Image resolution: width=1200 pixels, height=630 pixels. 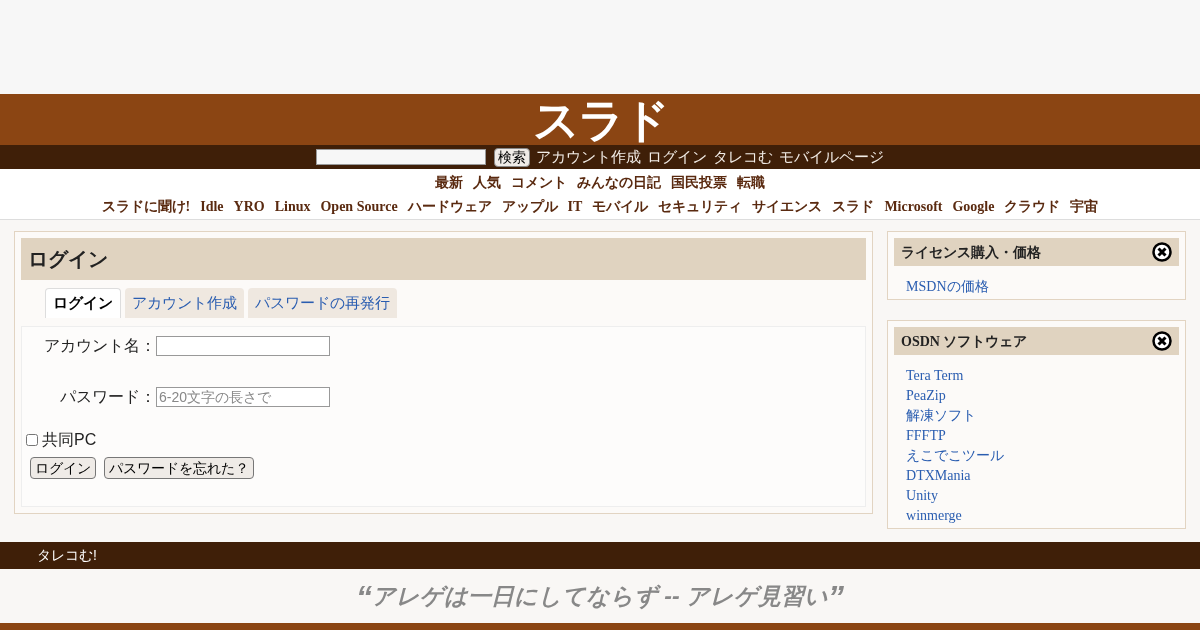 I want to click on nav-link: スラドに聞け!, so click(x=146, y=206).